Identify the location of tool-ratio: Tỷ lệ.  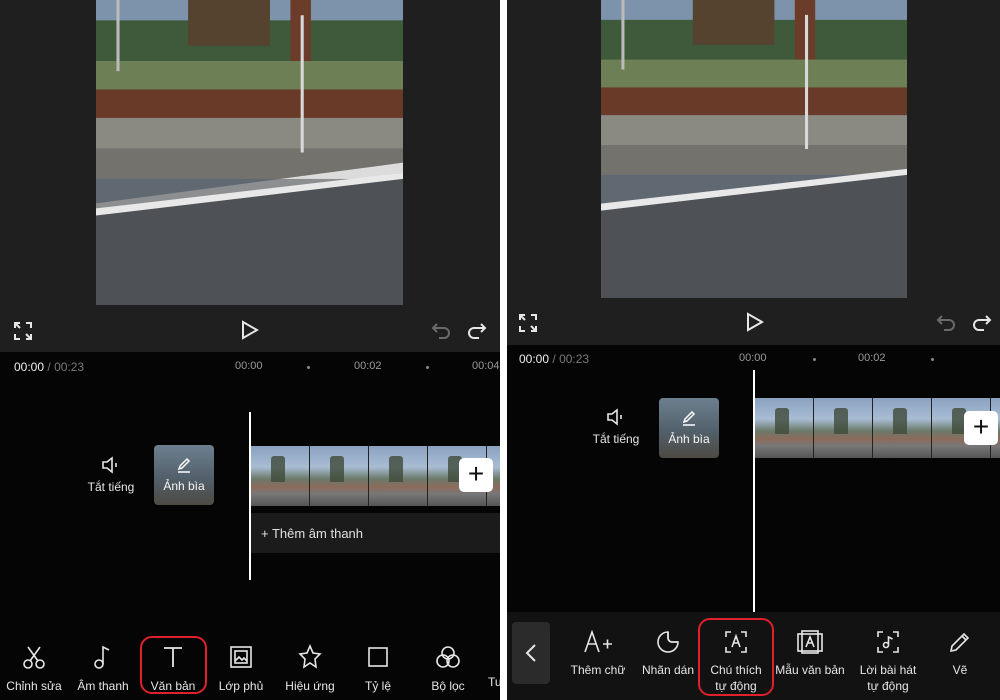
(378, 669).